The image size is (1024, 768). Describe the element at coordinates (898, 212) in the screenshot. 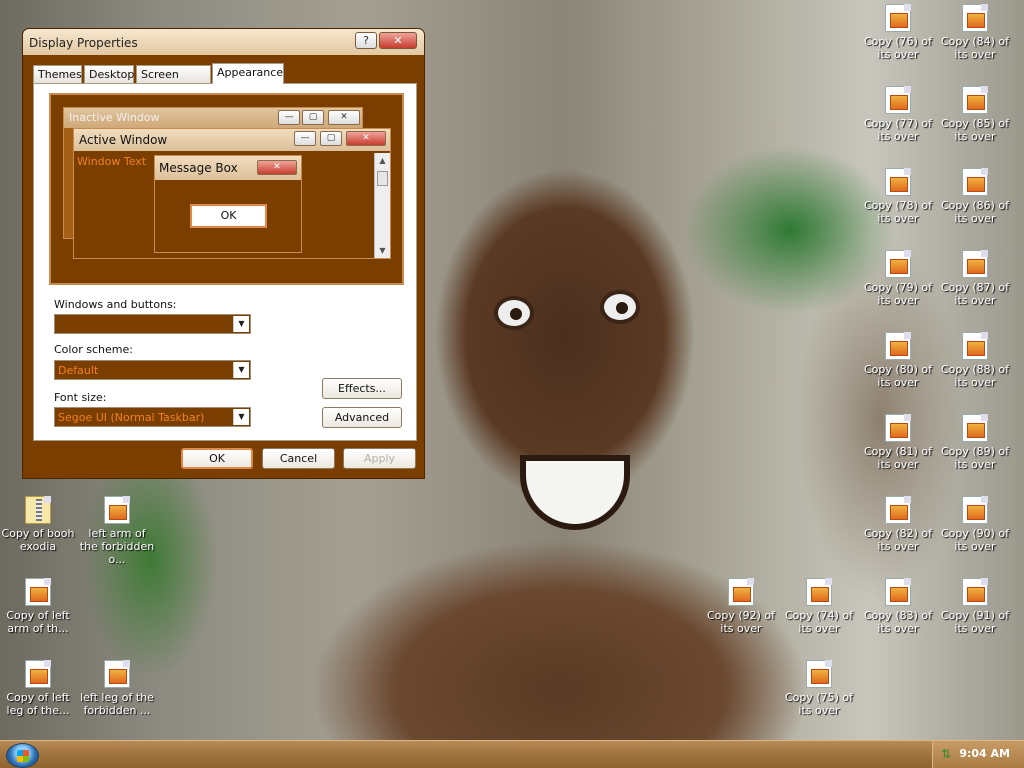

I see `desktop-icon-label: Copy (78) of its over` at that location.